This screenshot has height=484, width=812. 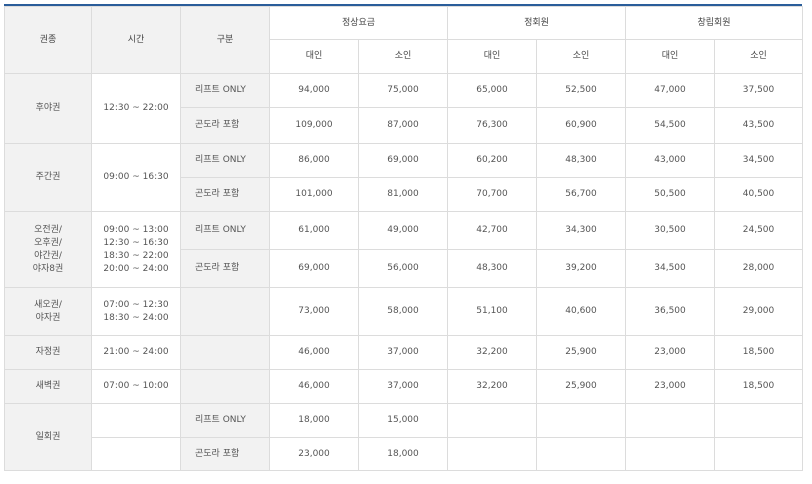 What do you see at coordinates (670, 194) in the screenshot?
I see `price-cell: 50,500` at bounding box center [670, 194].